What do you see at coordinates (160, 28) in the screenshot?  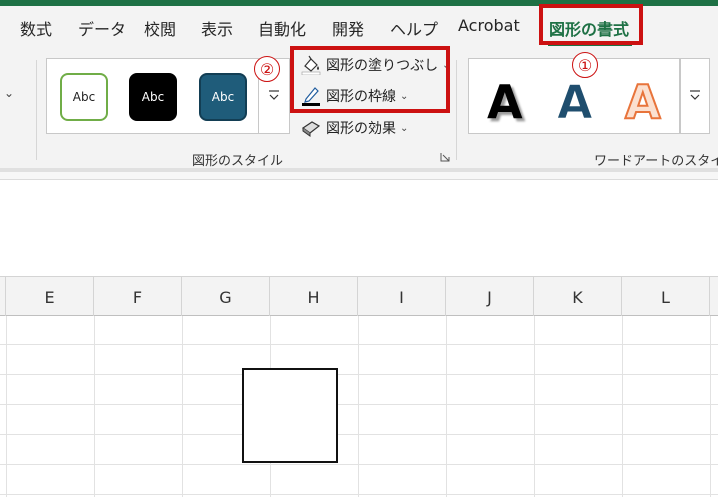 I see `tab-review: 校閲` at bounding box center [160, 28].